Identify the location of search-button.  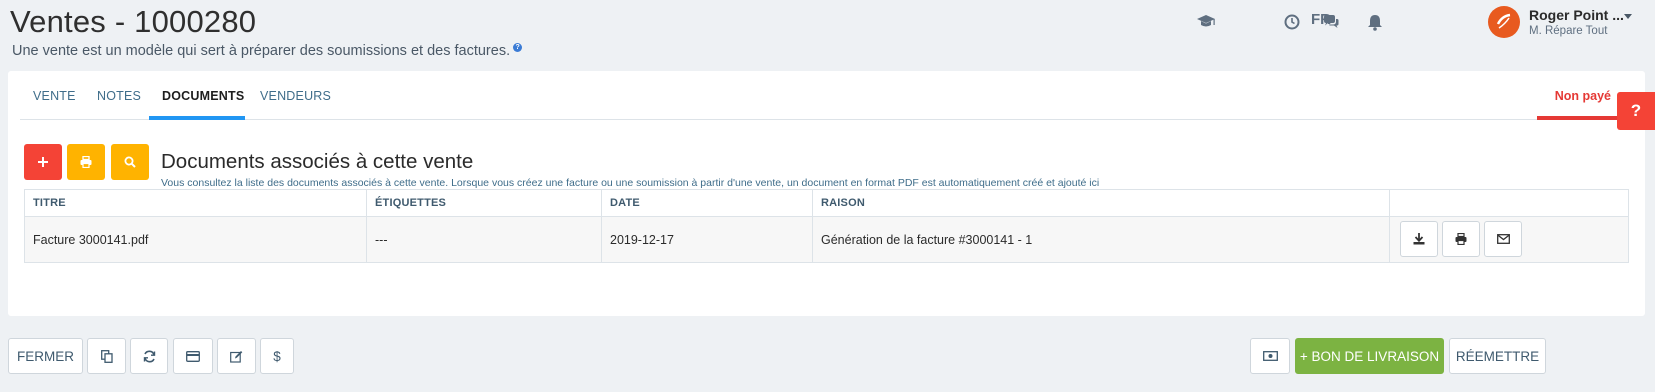
(130, 162).